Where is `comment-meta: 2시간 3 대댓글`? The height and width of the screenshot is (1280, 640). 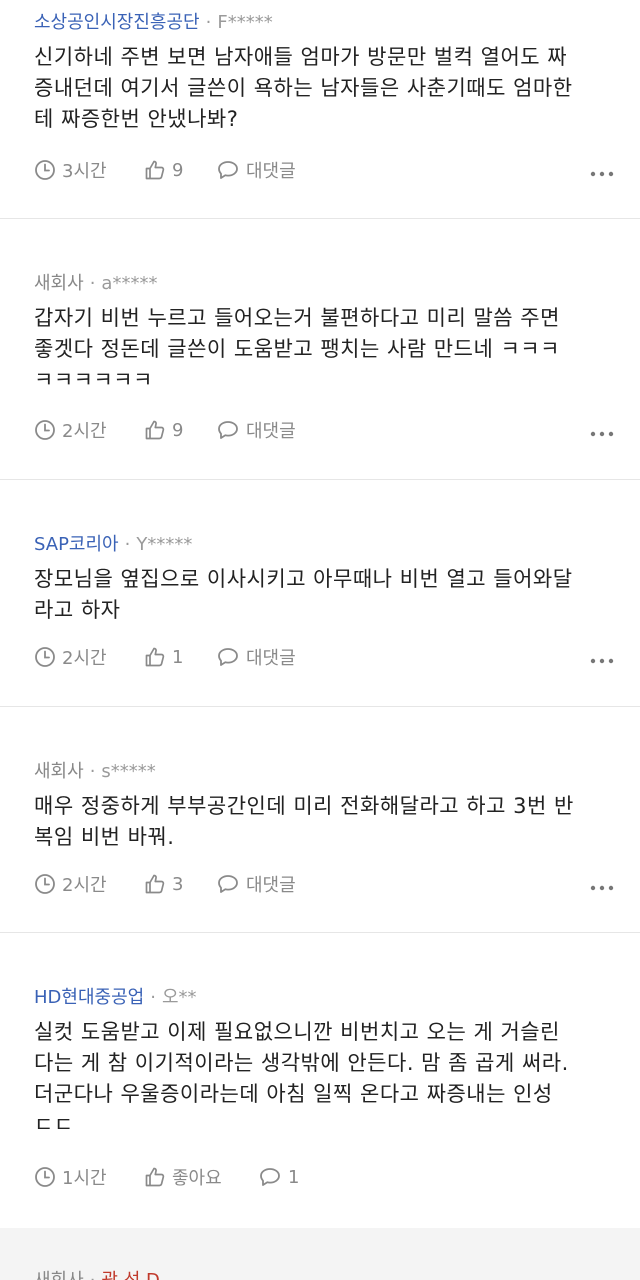
comment-meta: 2시간 3 대댓글 is located at coordinates (337, 884).